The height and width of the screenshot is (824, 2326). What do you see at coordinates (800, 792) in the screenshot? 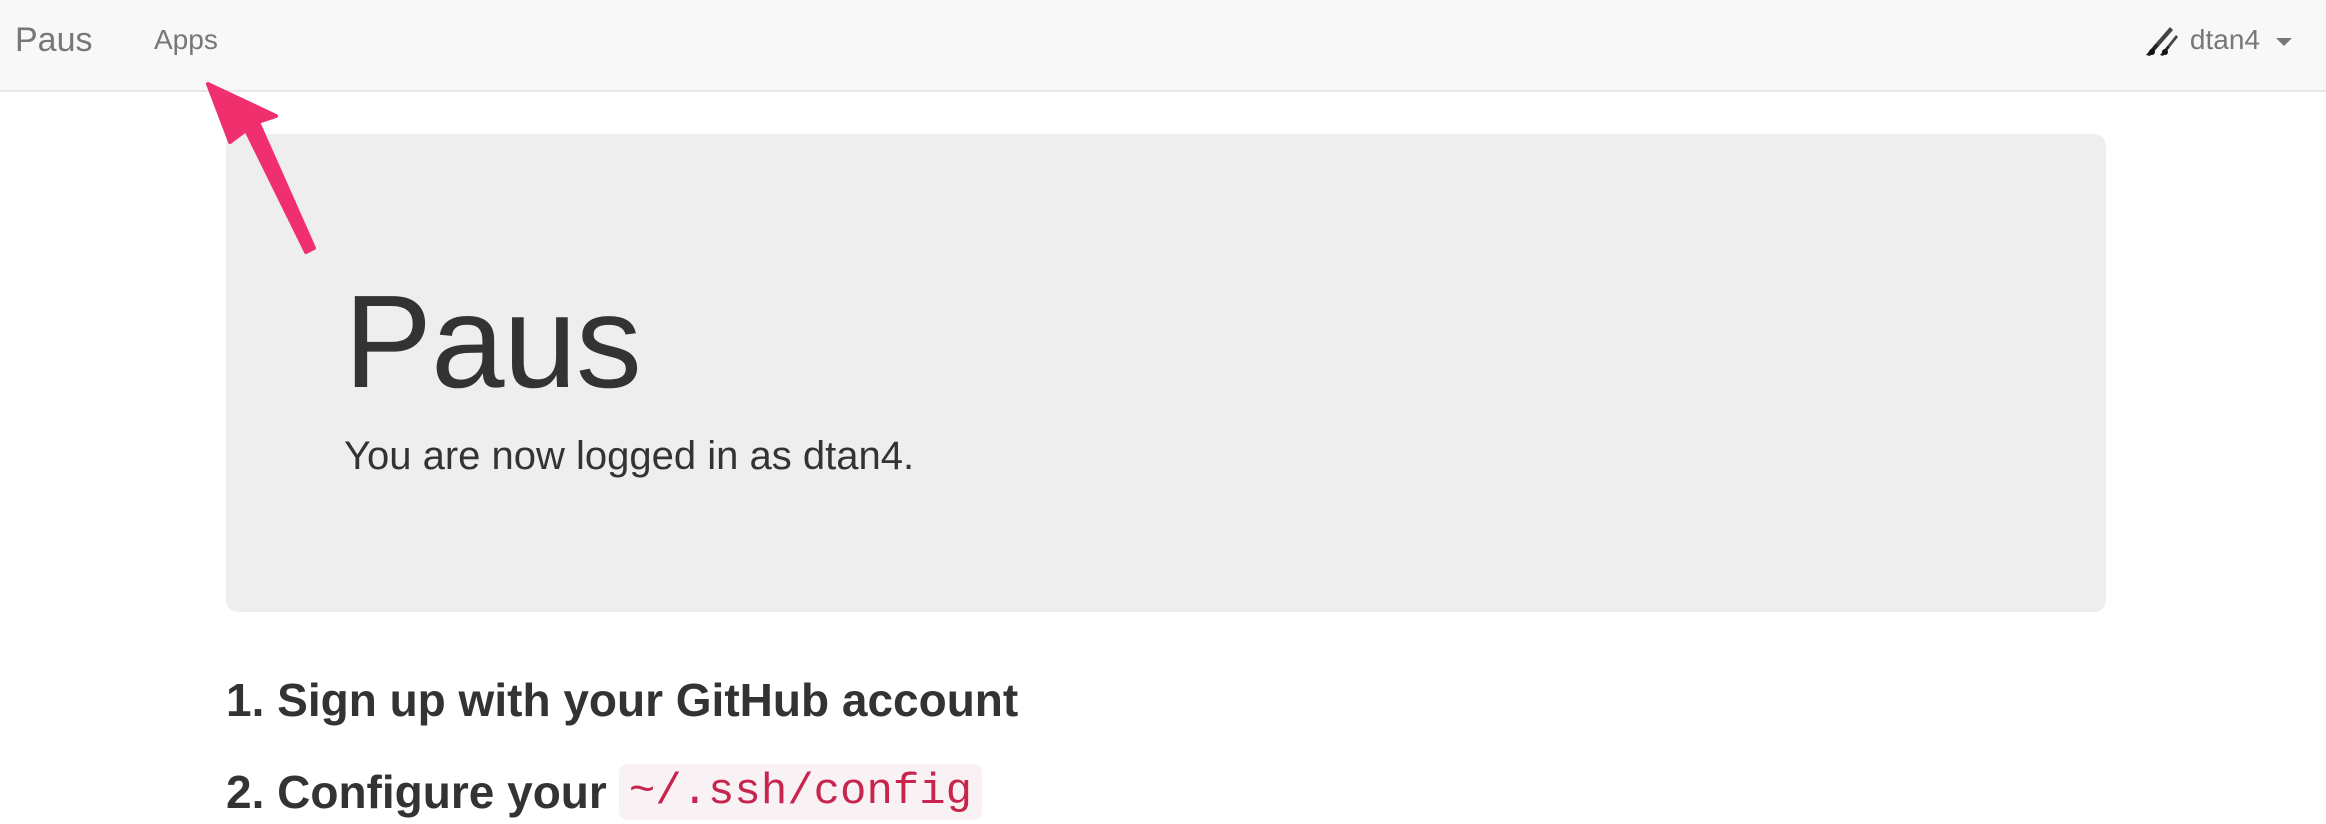
I see `ssh-config-path-code: ~/.ssh/config` at bounding box center [800, 792].